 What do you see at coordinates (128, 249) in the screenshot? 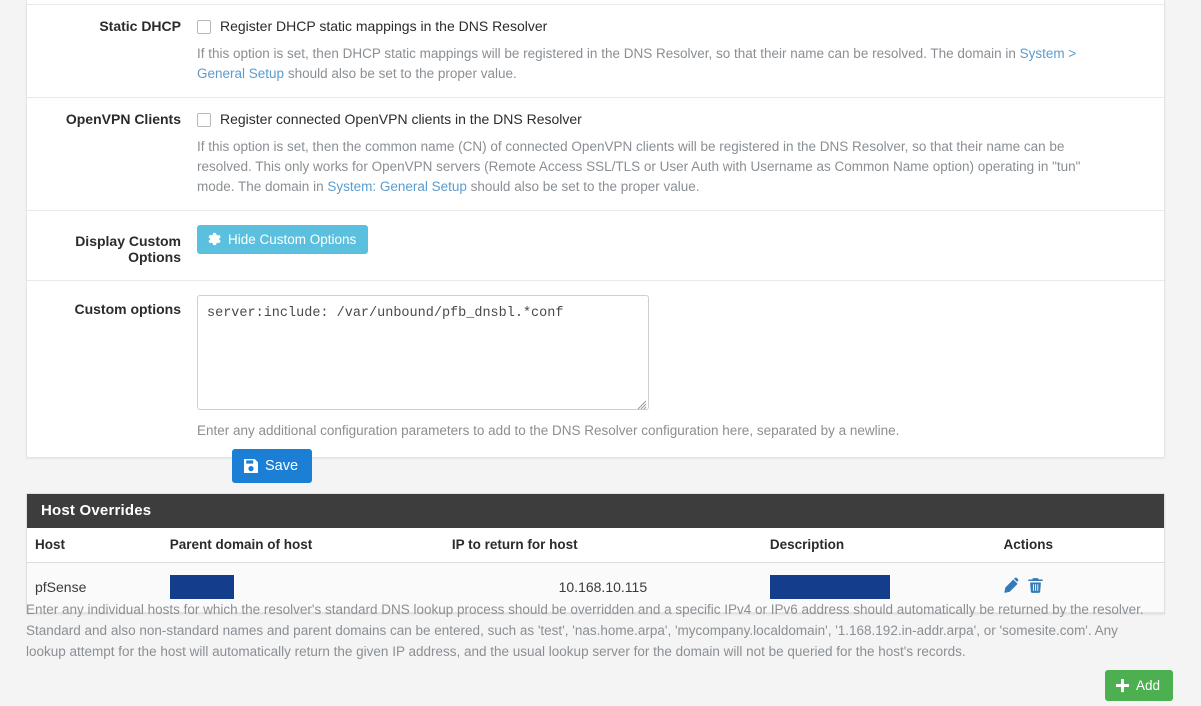
I see `form-label-display-custom-options: Display Custom Options` at bounding box center [128, 249].